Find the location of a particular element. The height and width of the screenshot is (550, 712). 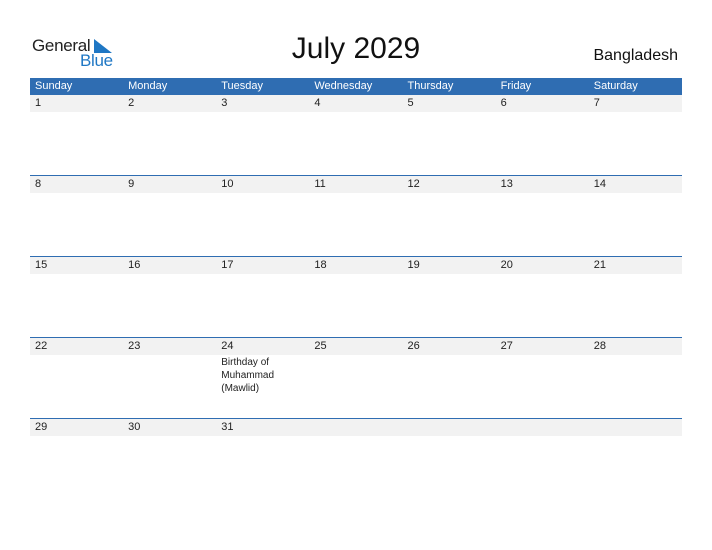

weekday-wednesday: Wednesday is located at coordinates (343, 86).